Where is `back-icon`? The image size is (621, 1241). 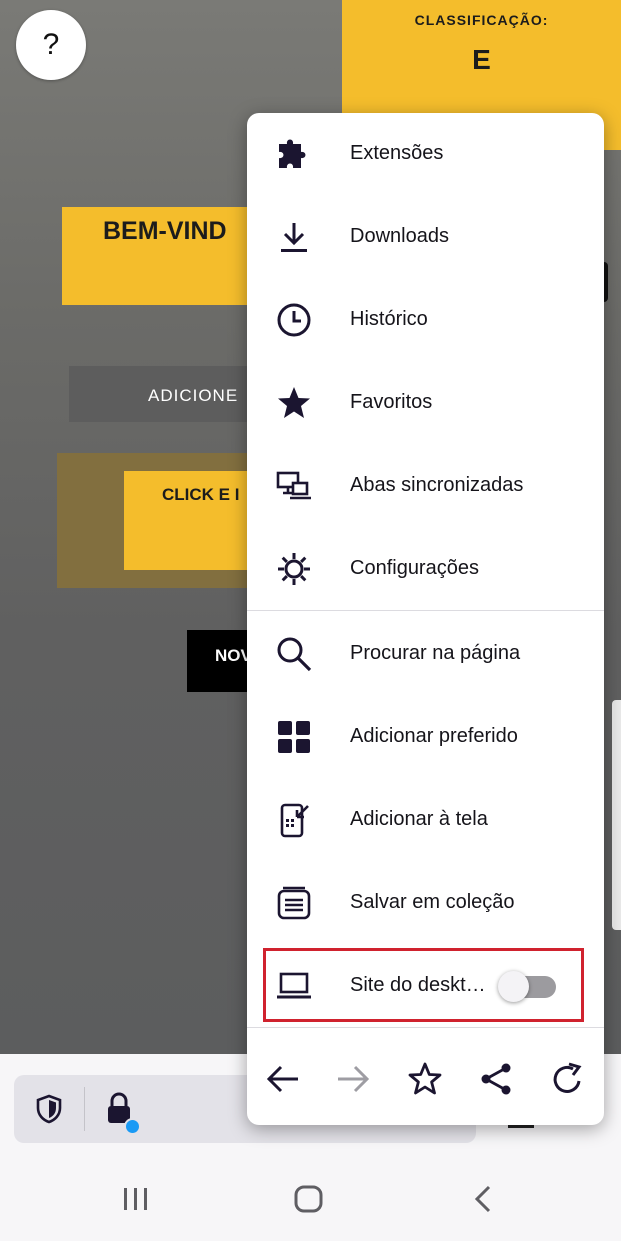 back-icon is located at coordinates (483, 1201).